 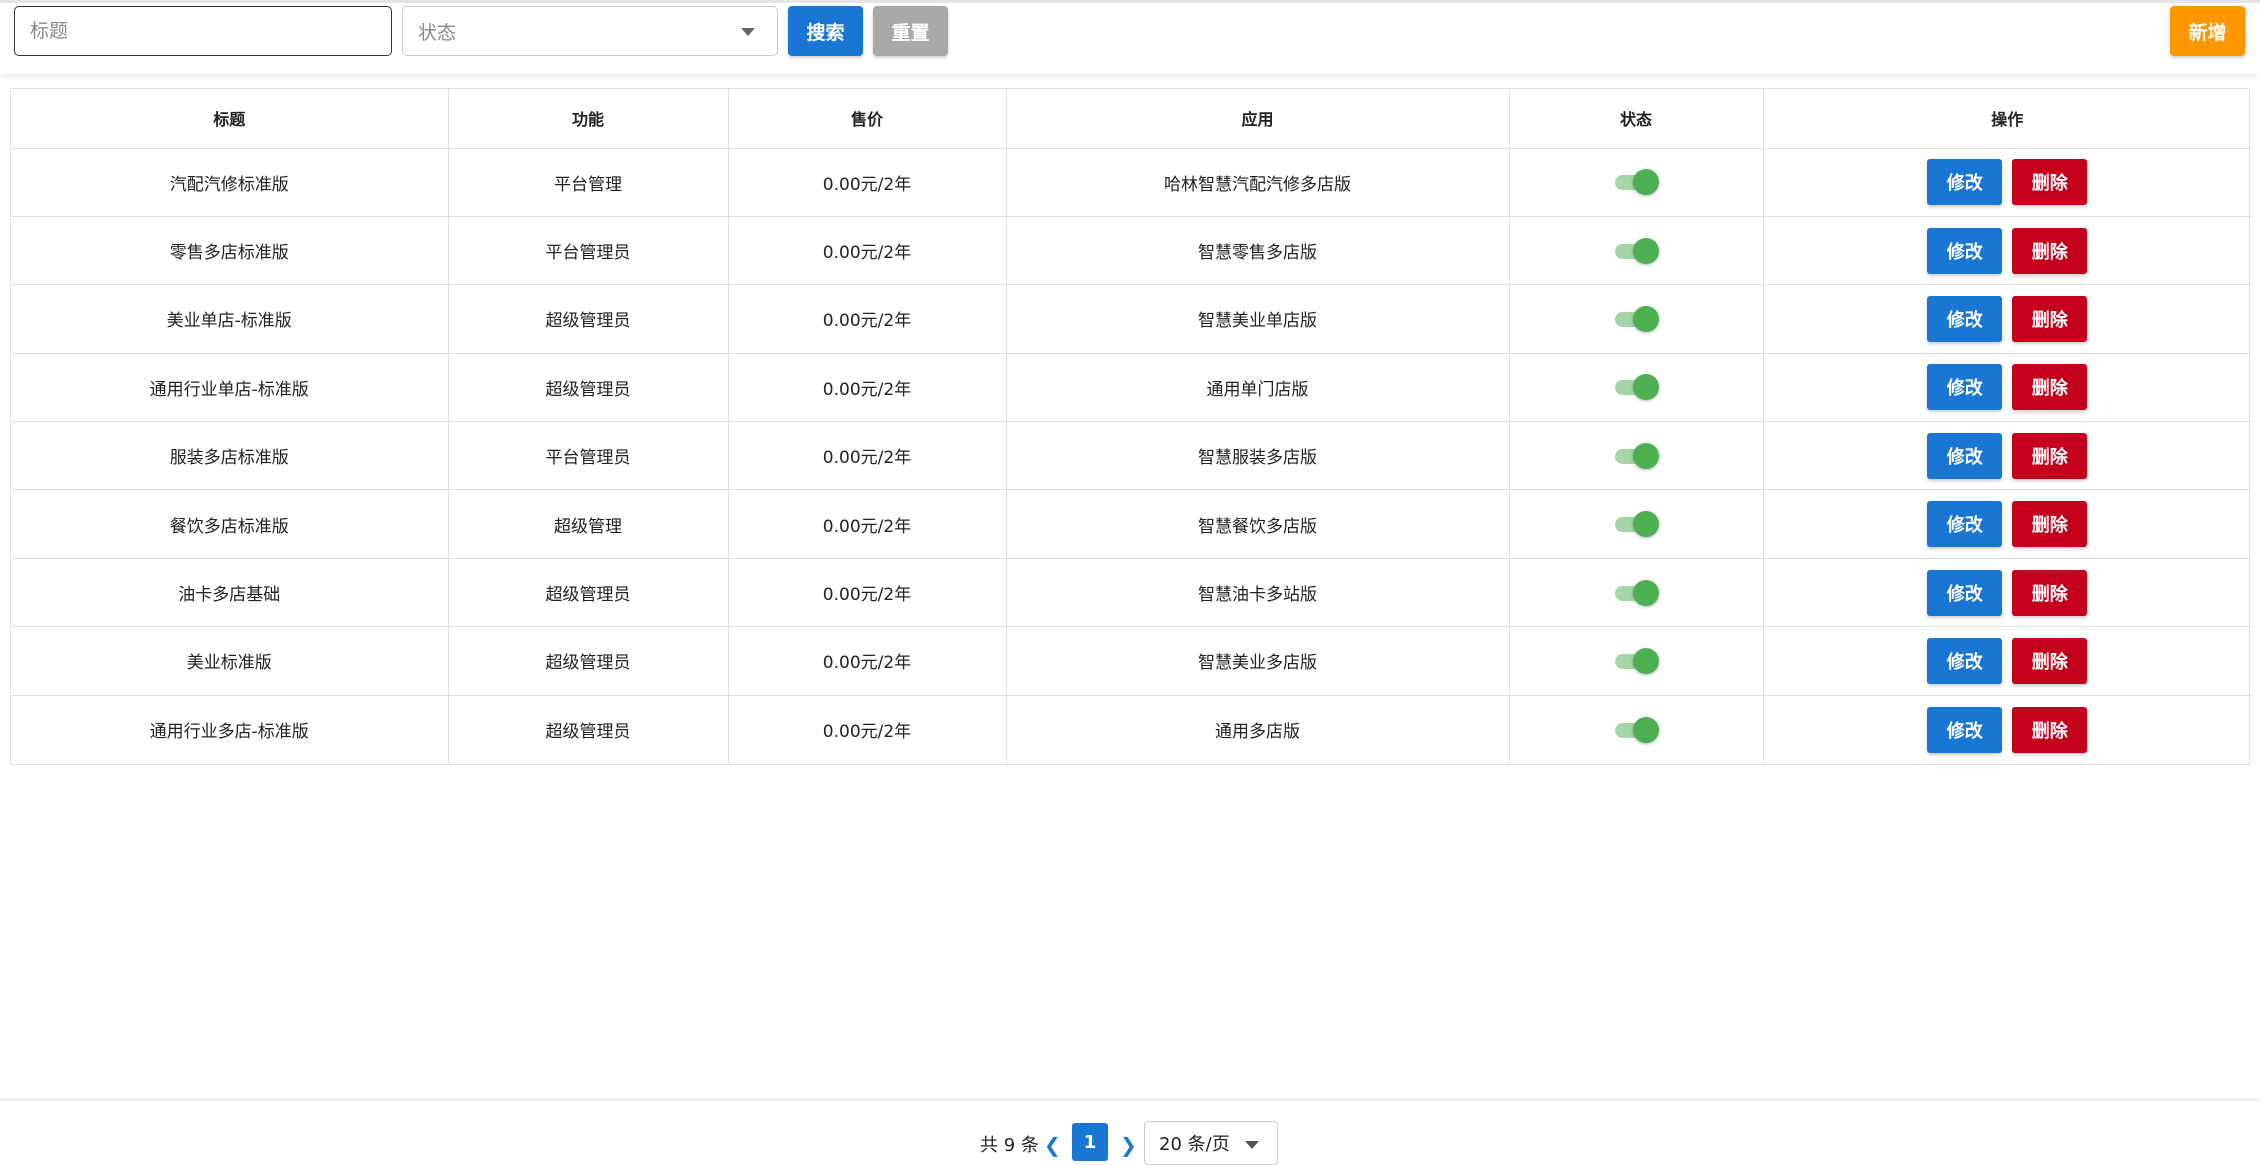 I want to click on table-row: 服装多店标准版 平台管理员 0.00元/2年 智慧服装多店版 修改 删除, so click(x=1131, y=456).